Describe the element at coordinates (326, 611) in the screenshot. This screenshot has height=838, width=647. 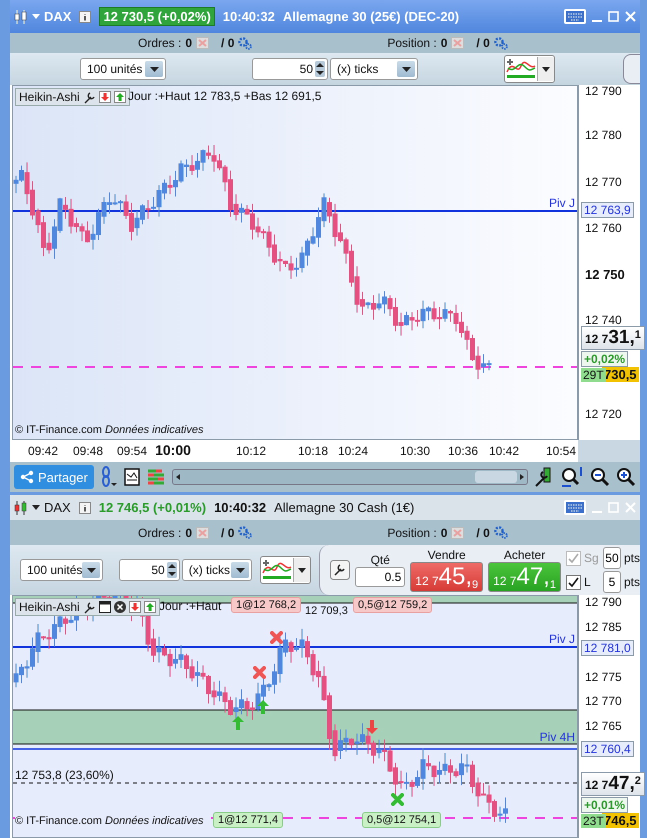
I see `price-text: 12 709,3` at that location.